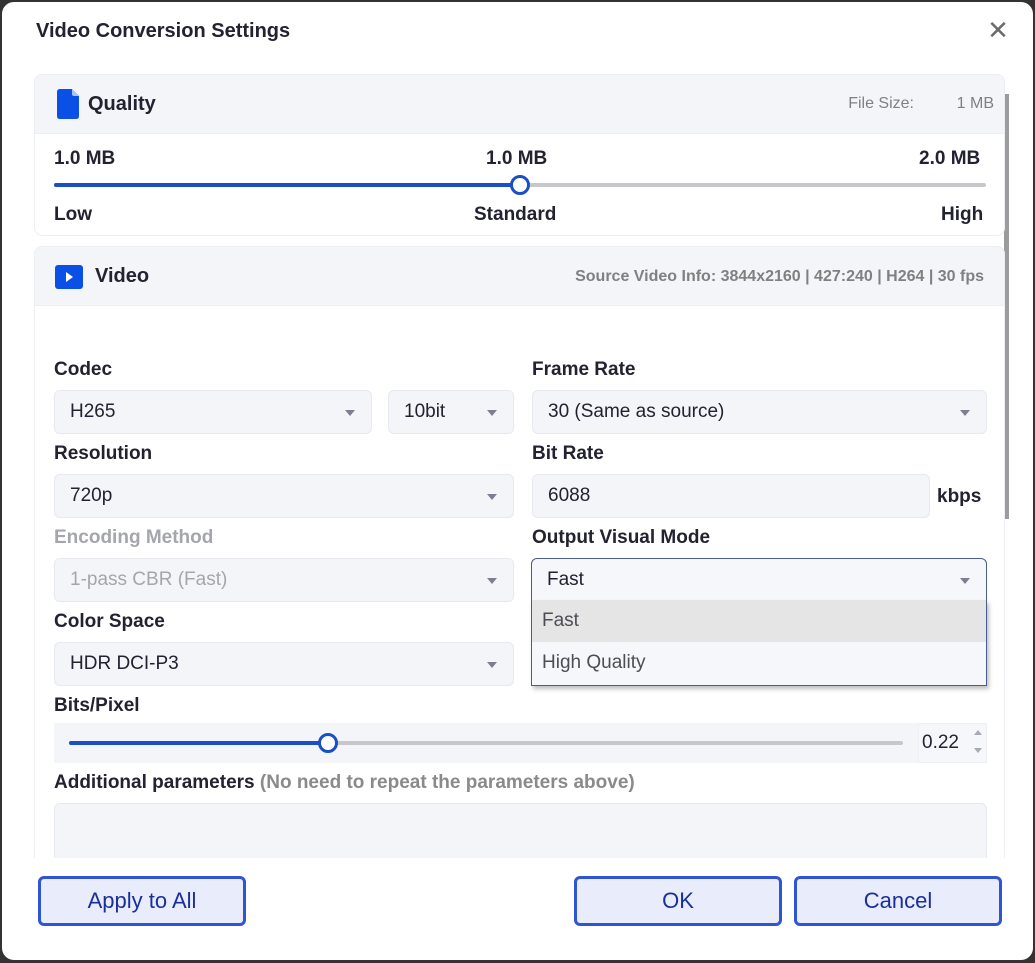  I want to click on additional-parameters-hint: (No need to repeat the parameters above), so click(447, 782).